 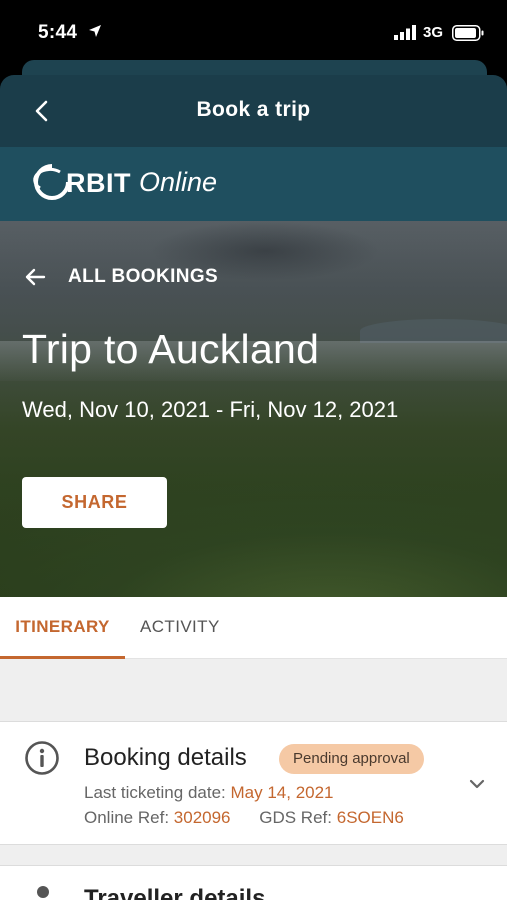 I want to click on cellular-signal-icon, so click(x=405, y=32).